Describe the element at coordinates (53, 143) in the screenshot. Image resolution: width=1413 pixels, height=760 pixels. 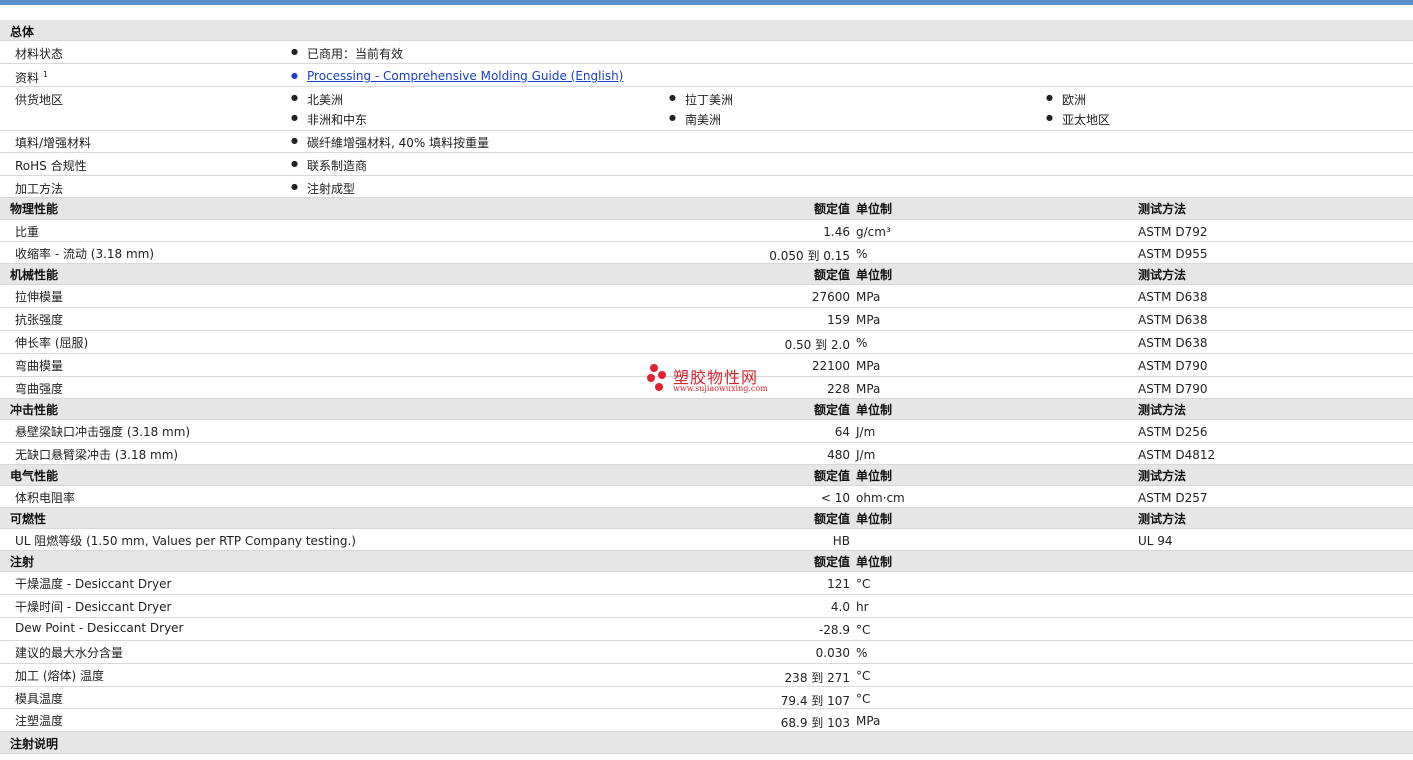
I see `row-label: 填料/增强材料` at that location.